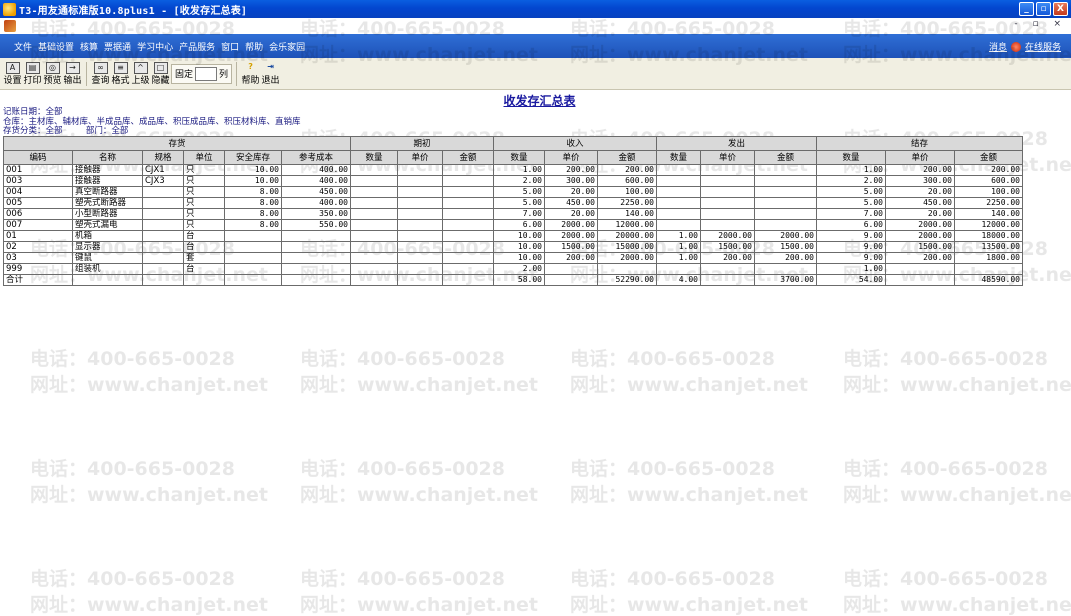 The height and width of the screenshot is (616, 1071). What do you see at coordinates (38, 170) in the screenshot?
I see `table-cell: 001` at bounding box center [38, 170].